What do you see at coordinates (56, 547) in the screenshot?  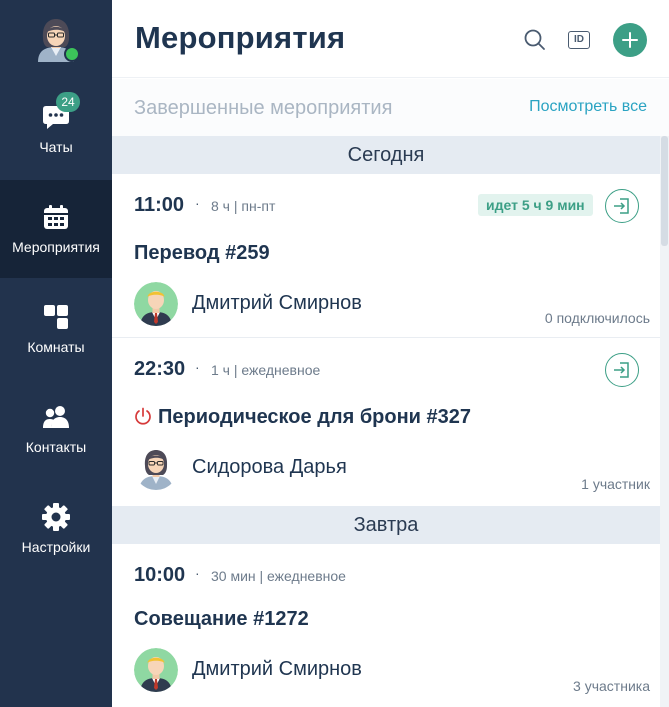 I see `sidebar-item-label: Настройки` at bounding box center [56, 547].